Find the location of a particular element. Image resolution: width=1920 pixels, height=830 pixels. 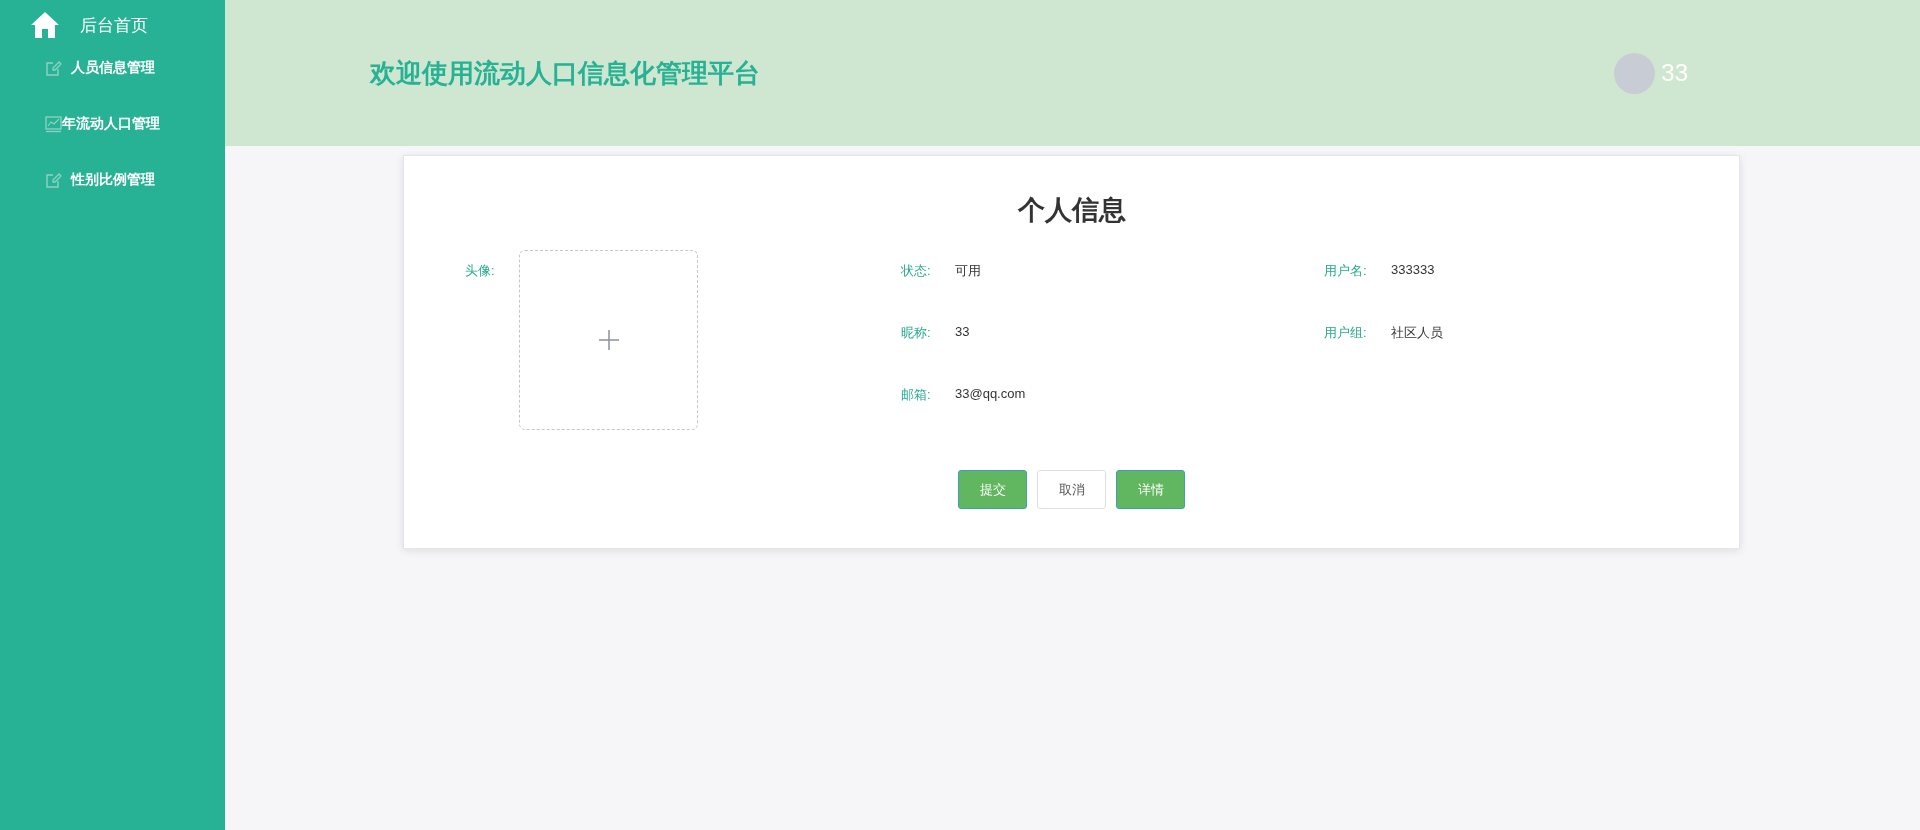

chart-icon is located at coordinates (53, 124).